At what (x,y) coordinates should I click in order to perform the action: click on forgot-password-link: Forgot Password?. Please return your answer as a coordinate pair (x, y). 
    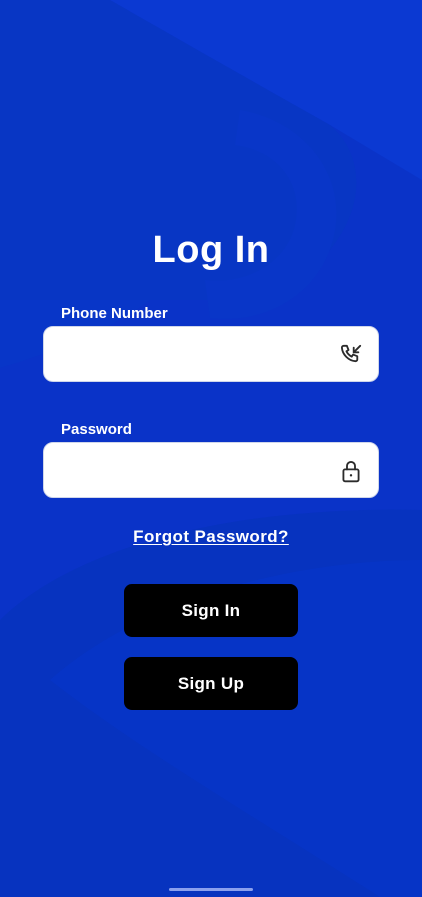
    Looking at the image, I should click on (211, 536).